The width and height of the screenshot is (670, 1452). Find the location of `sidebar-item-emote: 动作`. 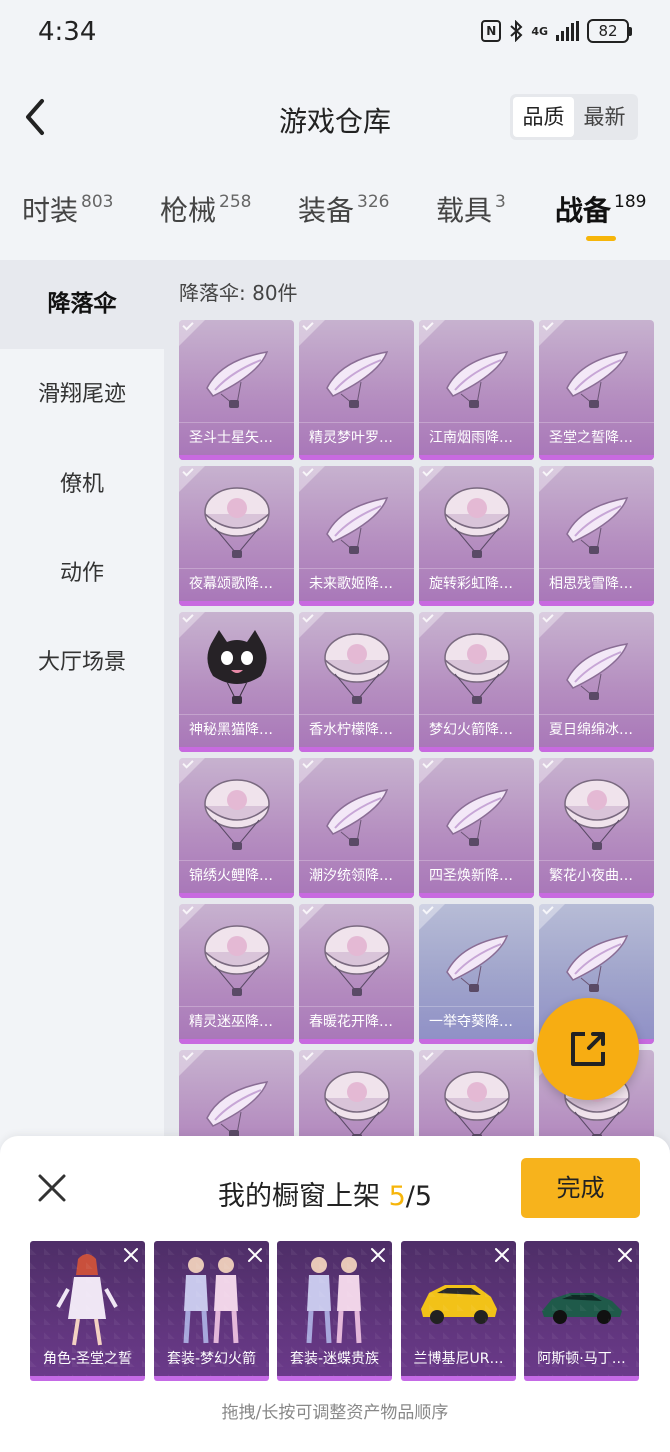

sidebar-item-emote: 动作 is located at coordinates (82, 574).